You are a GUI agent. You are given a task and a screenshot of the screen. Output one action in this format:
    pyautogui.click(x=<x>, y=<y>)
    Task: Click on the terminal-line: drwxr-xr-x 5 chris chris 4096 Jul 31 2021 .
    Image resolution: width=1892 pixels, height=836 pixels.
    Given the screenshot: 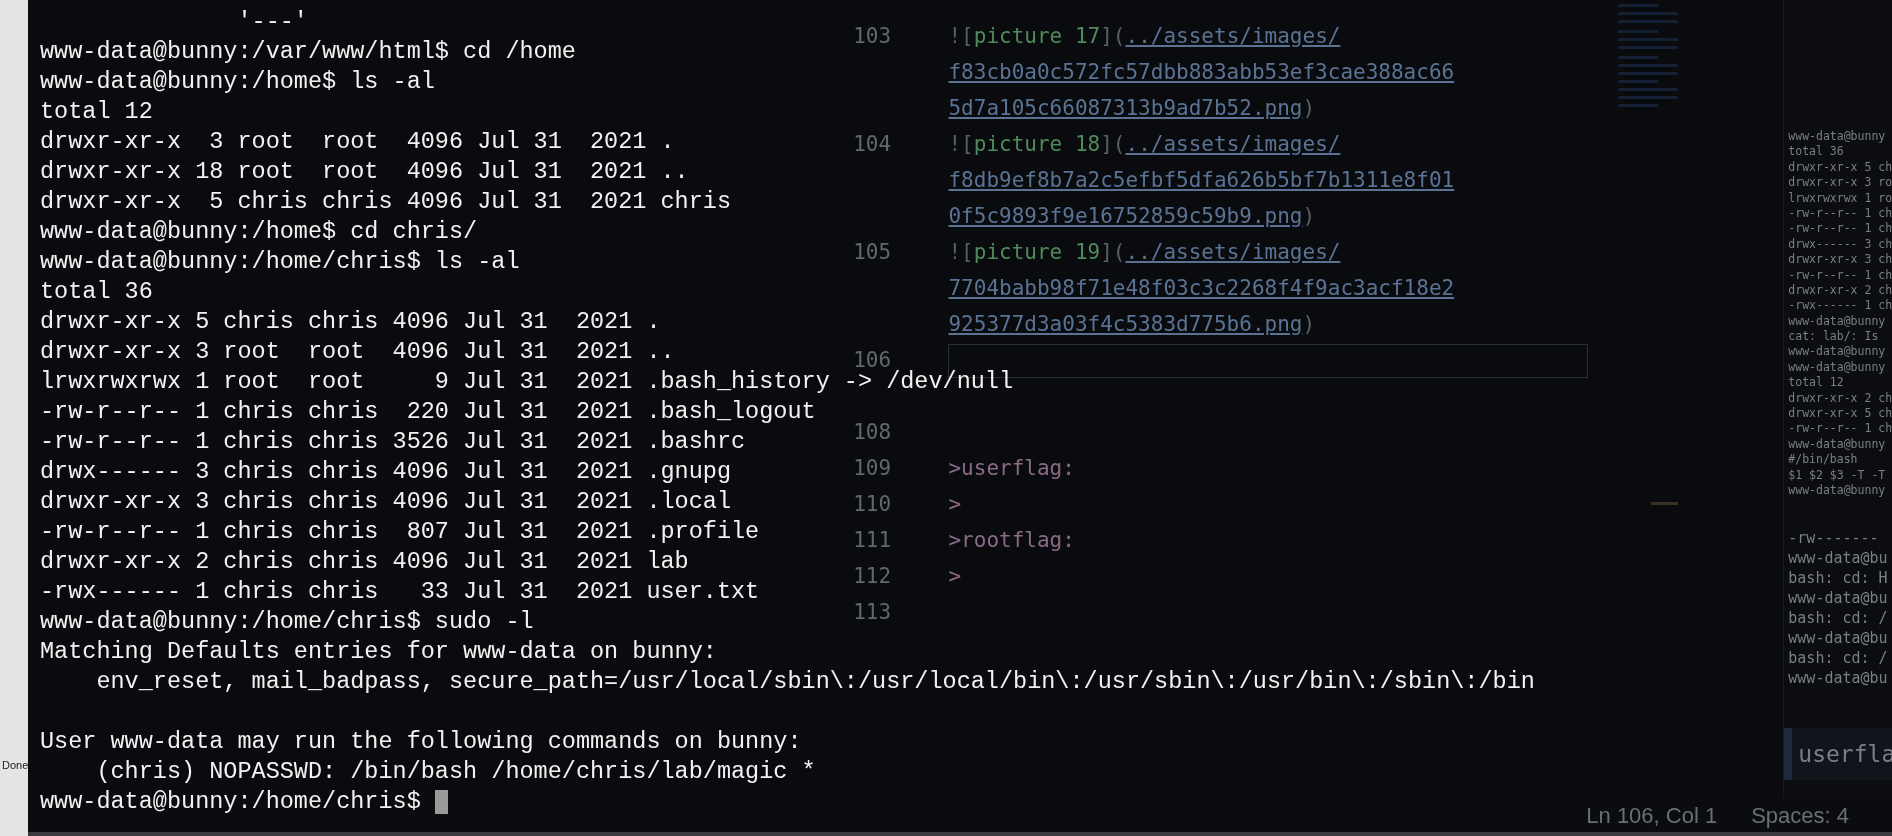 What is the action you would take?
    pyautogui.click(x=350, y=322)
    